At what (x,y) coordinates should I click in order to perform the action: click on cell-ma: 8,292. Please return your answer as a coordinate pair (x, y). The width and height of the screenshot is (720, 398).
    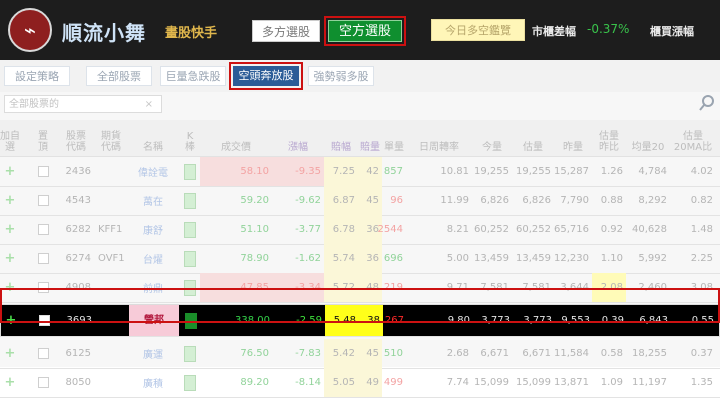
    Looking at the image, I should click on (652, 200).